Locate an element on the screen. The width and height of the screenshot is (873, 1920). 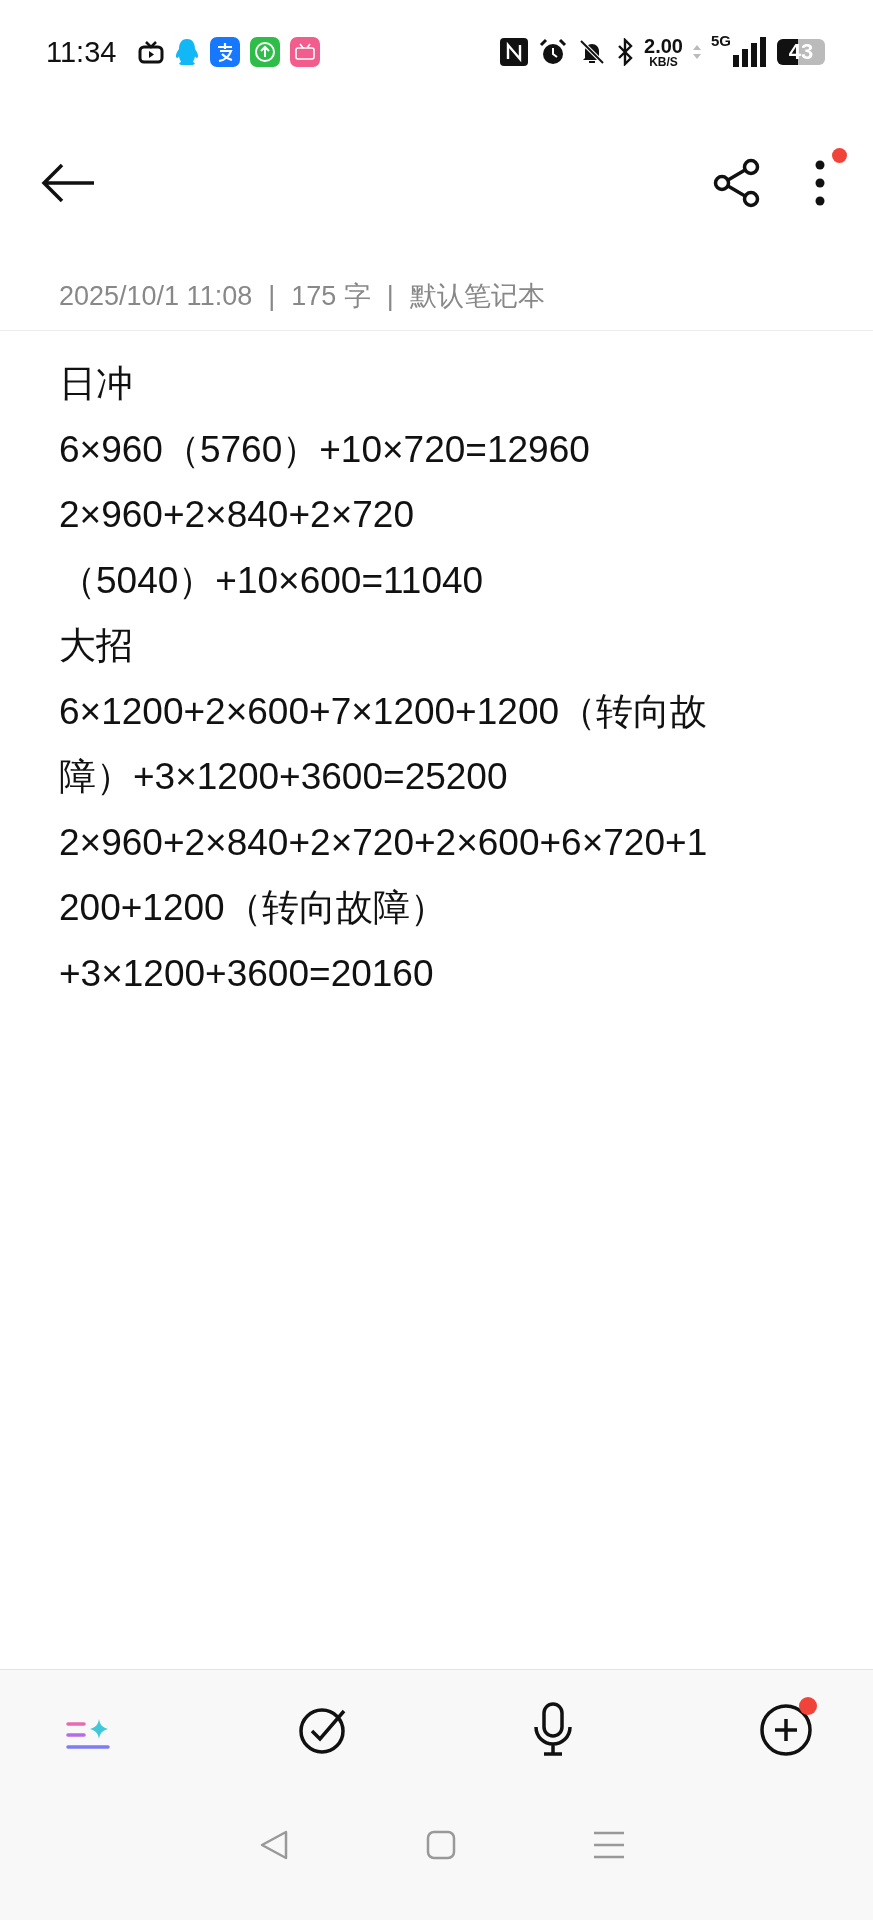
share-icon is located at coordinates (737, 183).